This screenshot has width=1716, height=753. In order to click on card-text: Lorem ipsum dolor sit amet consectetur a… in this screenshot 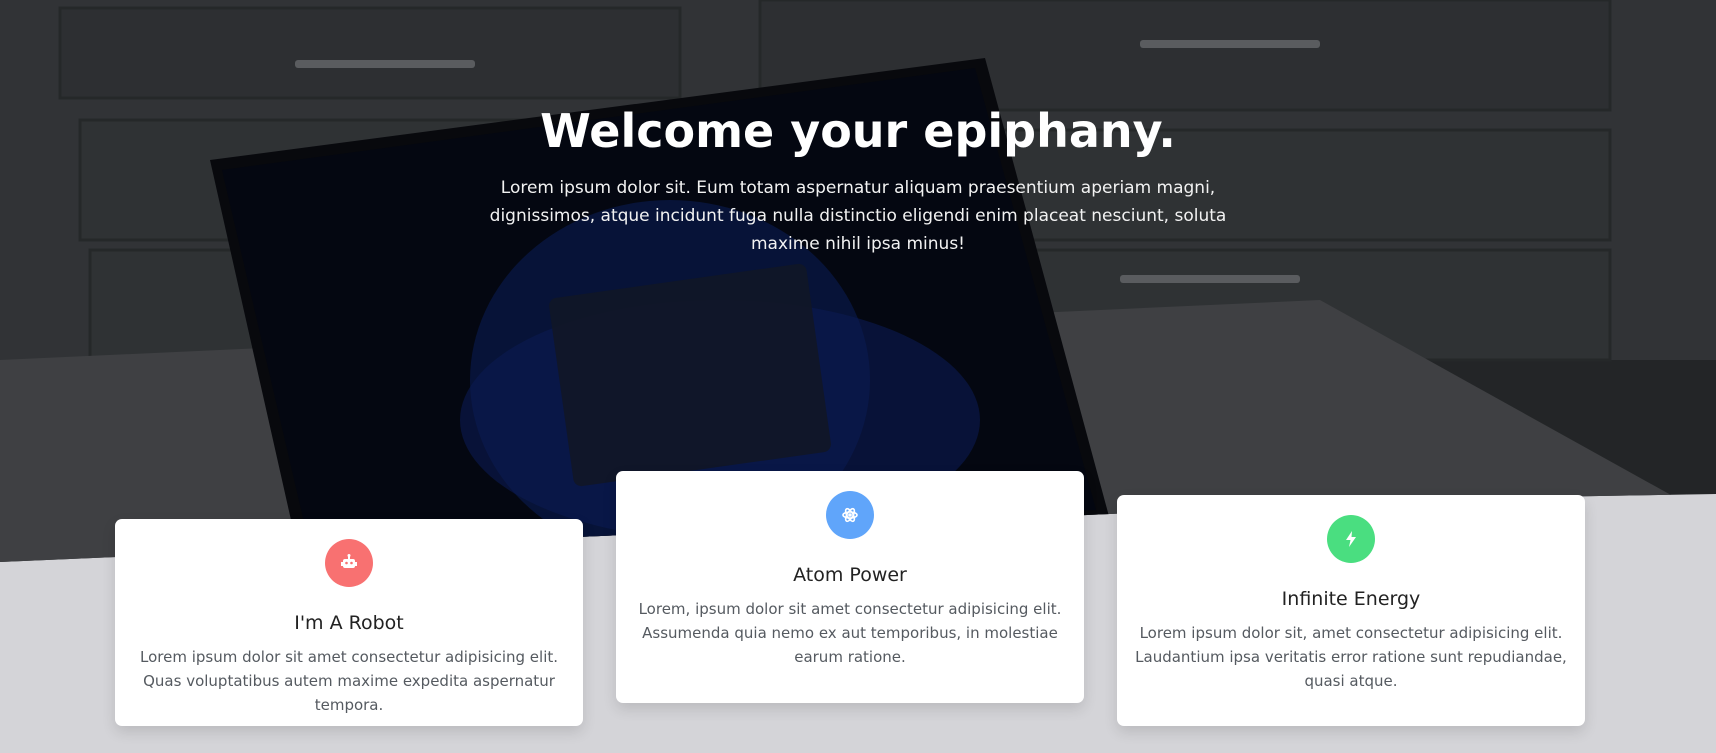, I will do `click(349, 681)`.